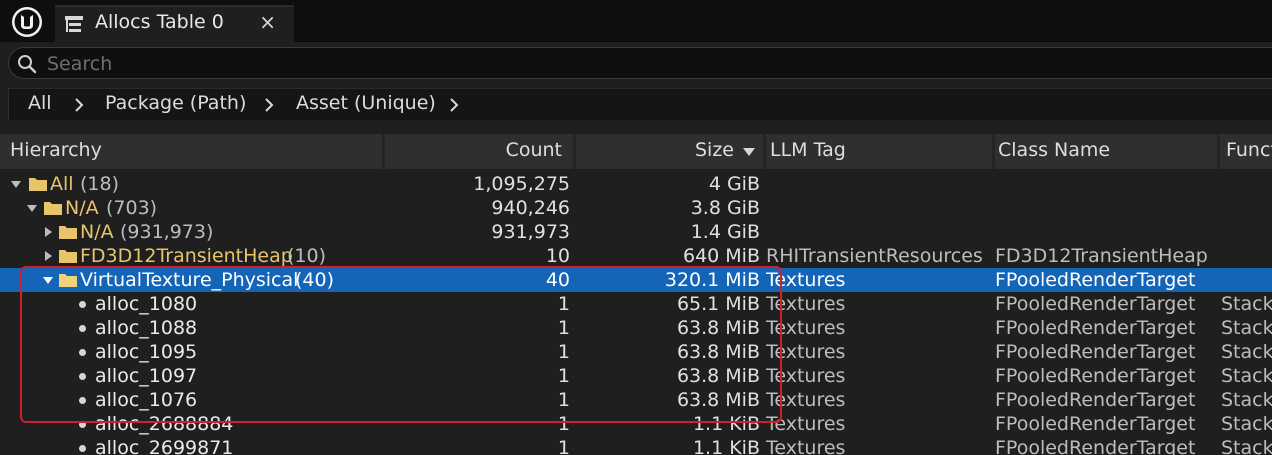 This screenshot has width=1272, height=455. Describe the element at coordinates (1246, 151) in the screenshot. I see `column-header-function: Funct` at that location.